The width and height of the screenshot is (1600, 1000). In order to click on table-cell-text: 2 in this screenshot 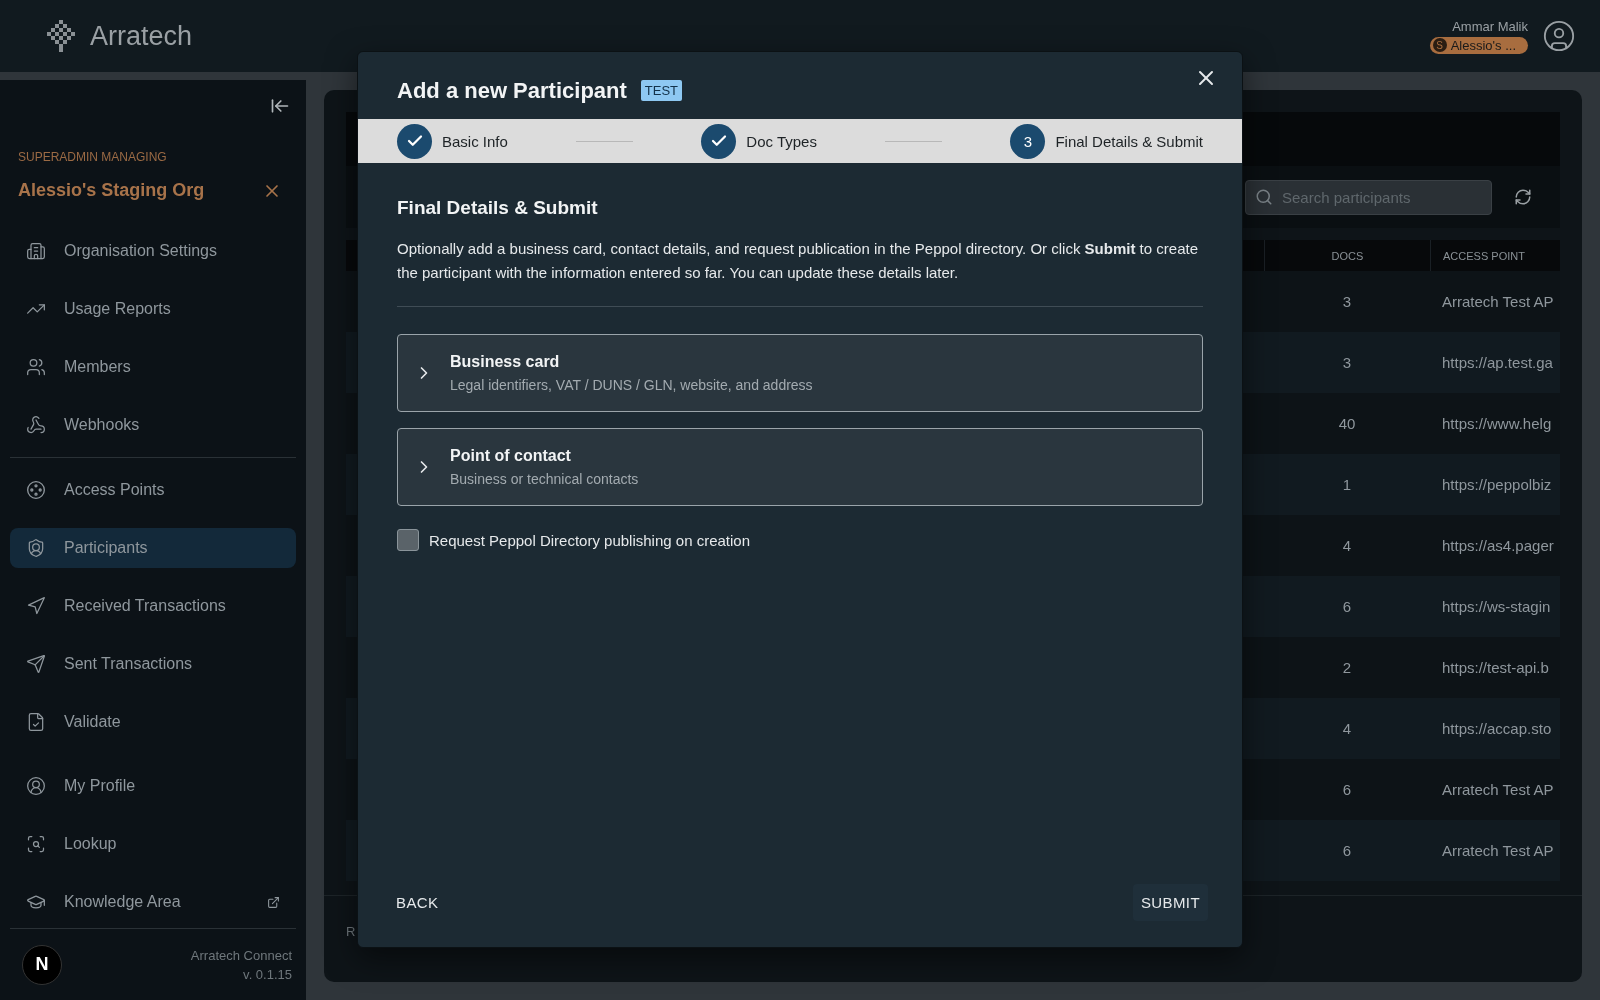, I will do `click(1347, 667)`.